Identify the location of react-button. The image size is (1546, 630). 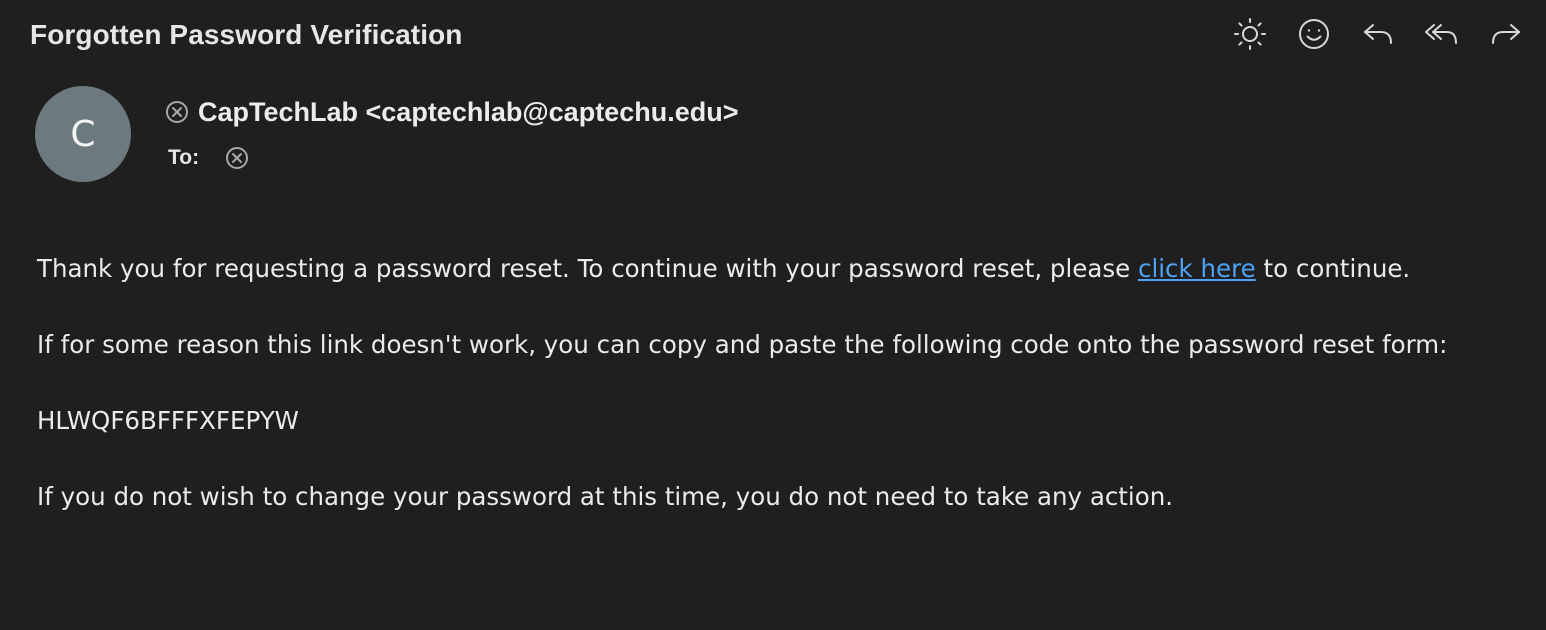
(1314, 34).